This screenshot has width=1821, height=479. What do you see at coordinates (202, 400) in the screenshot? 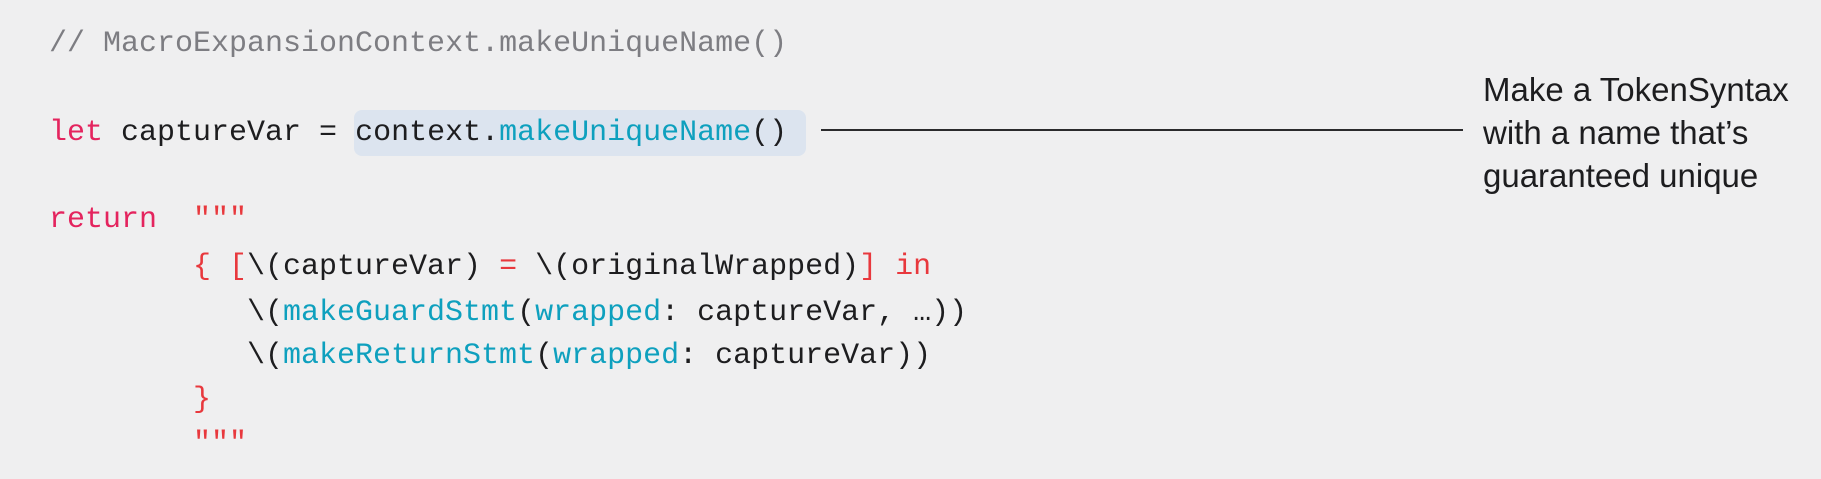
I see `code-token-string: }` at bounding box center [202, 400].